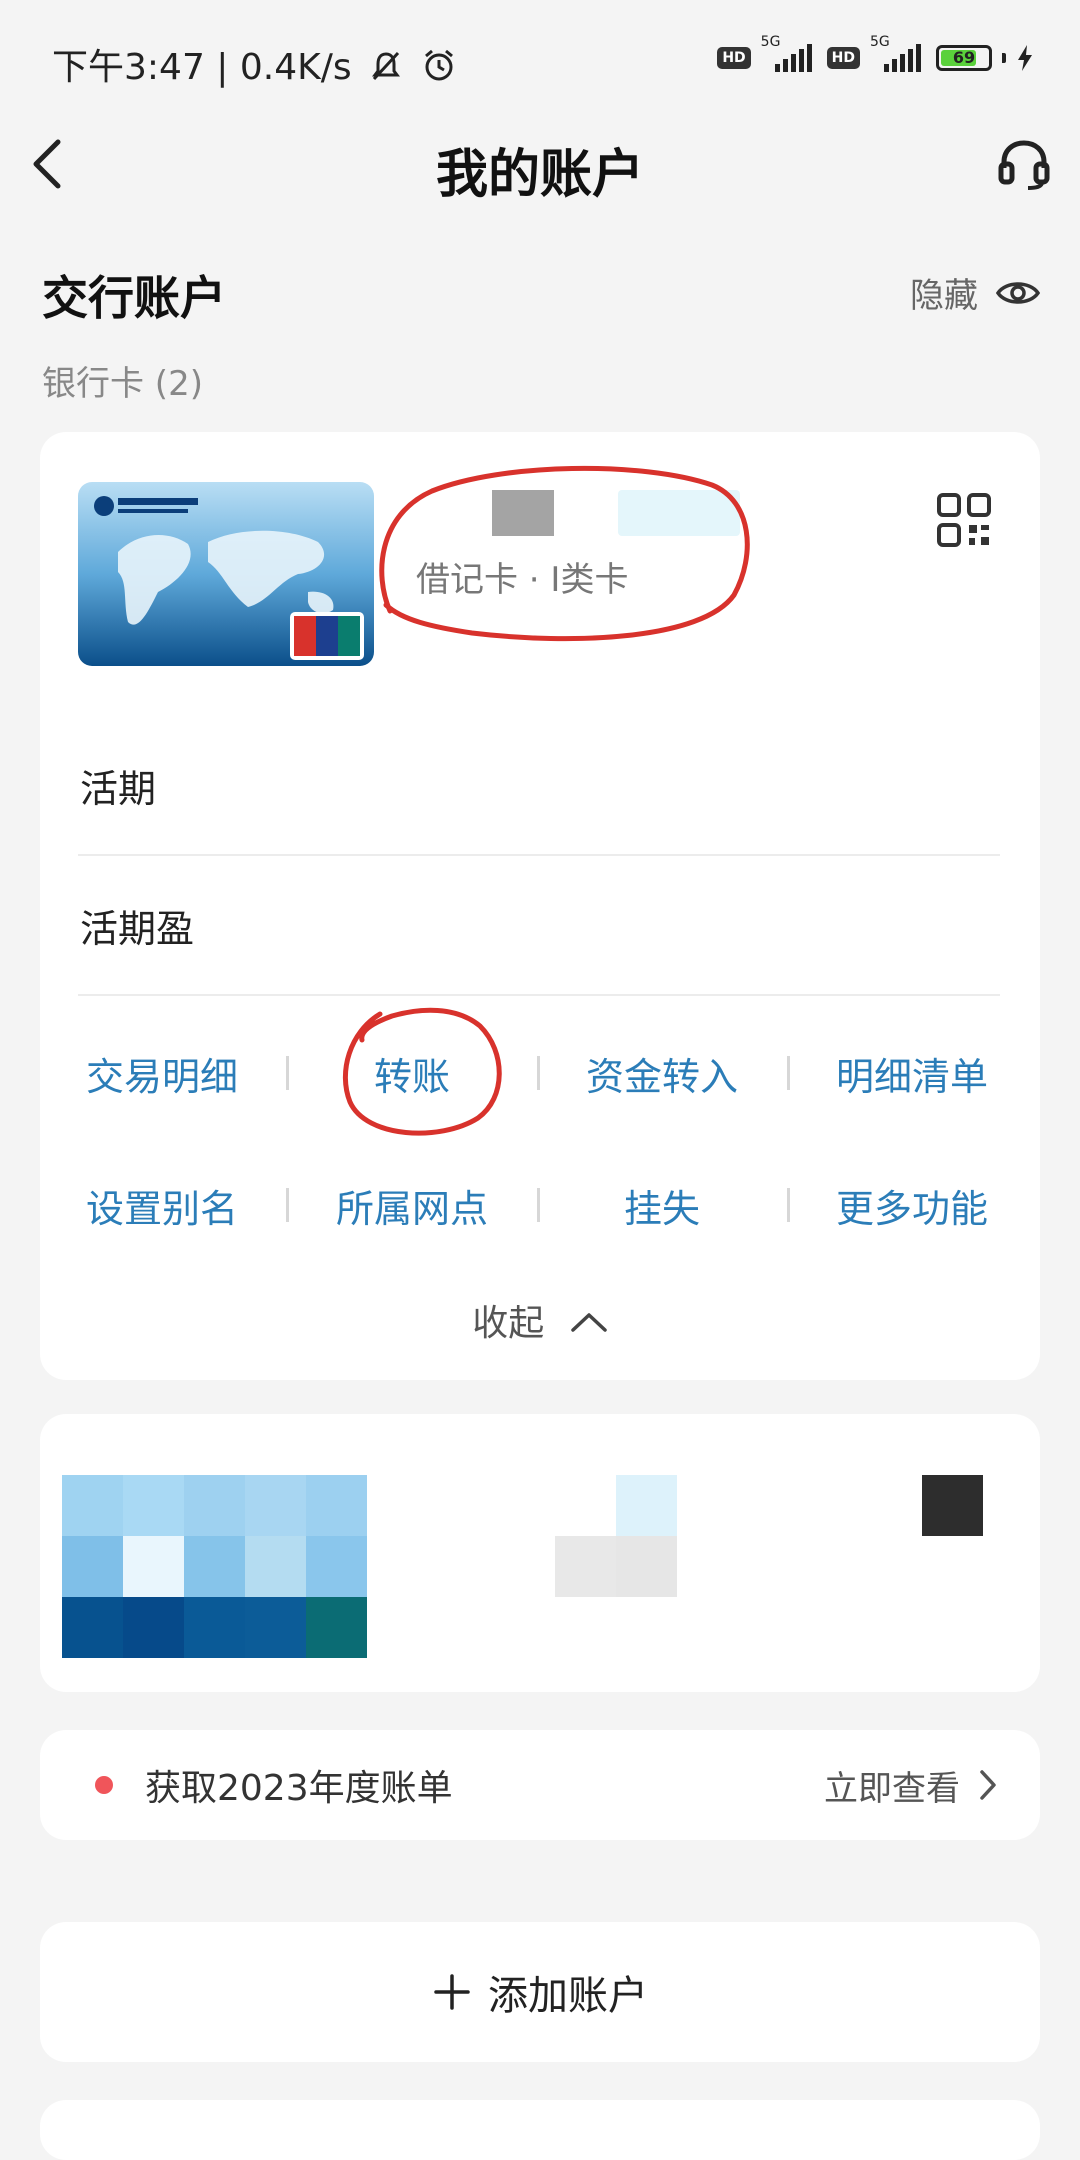 The height and width of the screenshot is (2160, 1080). What do you see at coordinates (508, 1323) in the screenshot?
I see `collapse-label: 收起` at bounding box center [508, 1323].